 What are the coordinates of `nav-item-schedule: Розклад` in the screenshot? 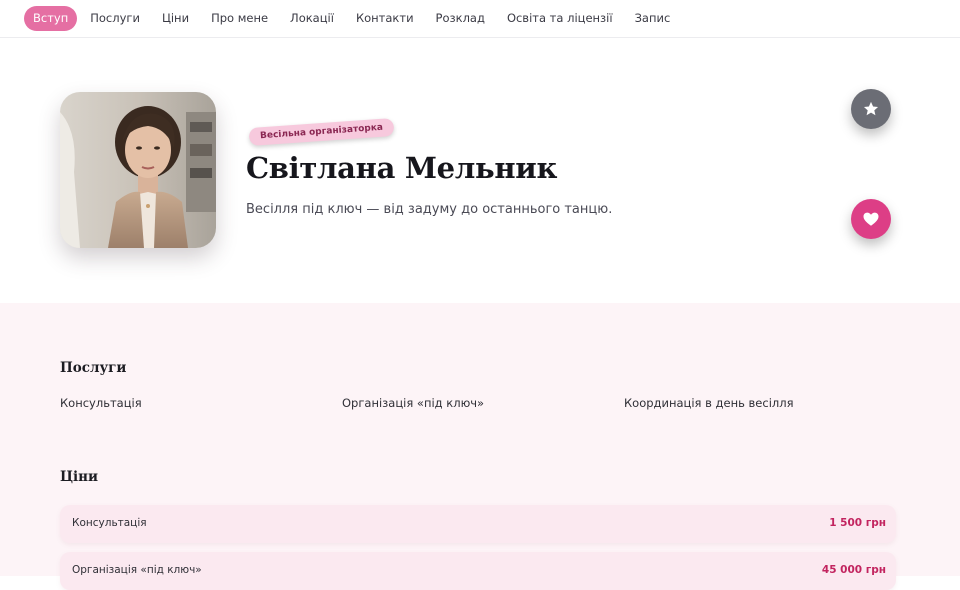 It's located at (460, 18).